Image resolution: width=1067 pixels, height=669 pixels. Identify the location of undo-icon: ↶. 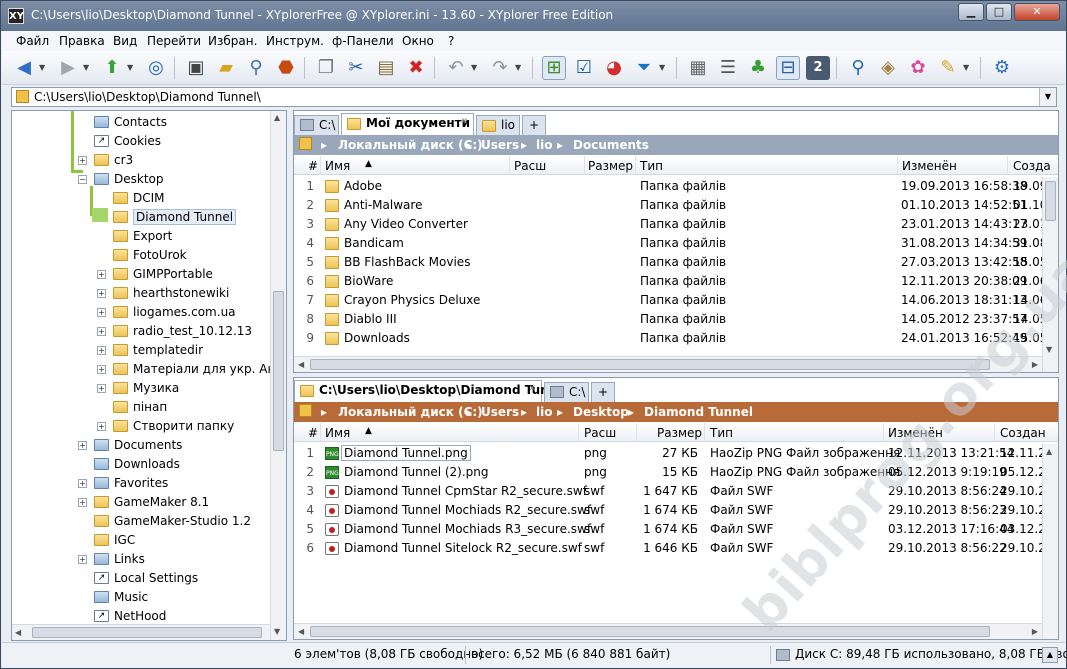
(456, 68).